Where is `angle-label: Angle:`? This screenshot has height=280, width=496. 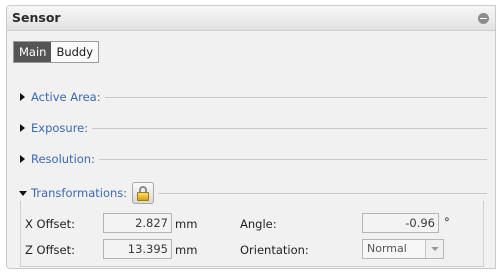 angle-label: Angle: is located at coordinates (258, 224).